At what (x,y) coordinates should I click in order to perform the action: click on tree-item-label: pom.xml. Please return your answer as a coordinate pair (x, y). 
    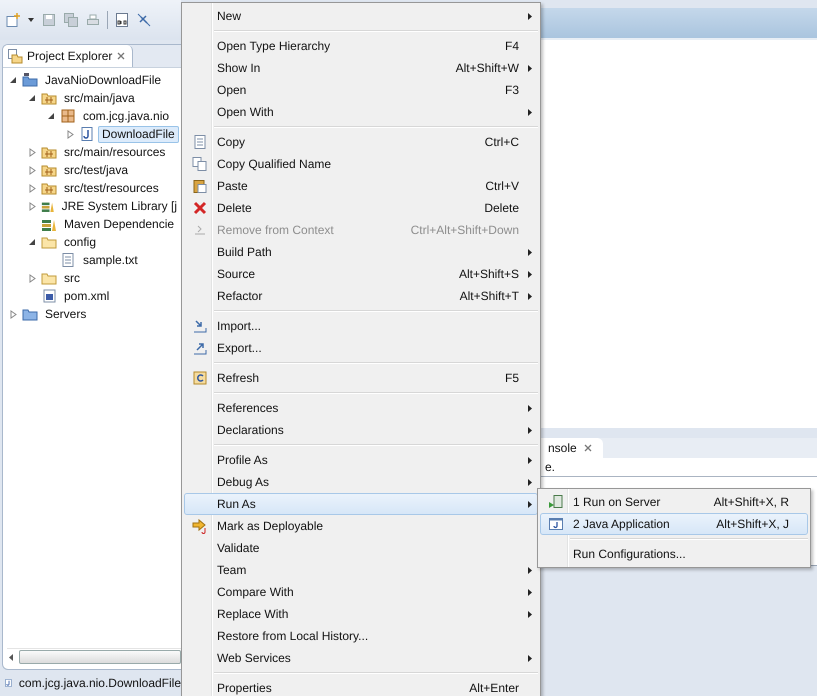
    Looking at the image, I should click on (87, 296).